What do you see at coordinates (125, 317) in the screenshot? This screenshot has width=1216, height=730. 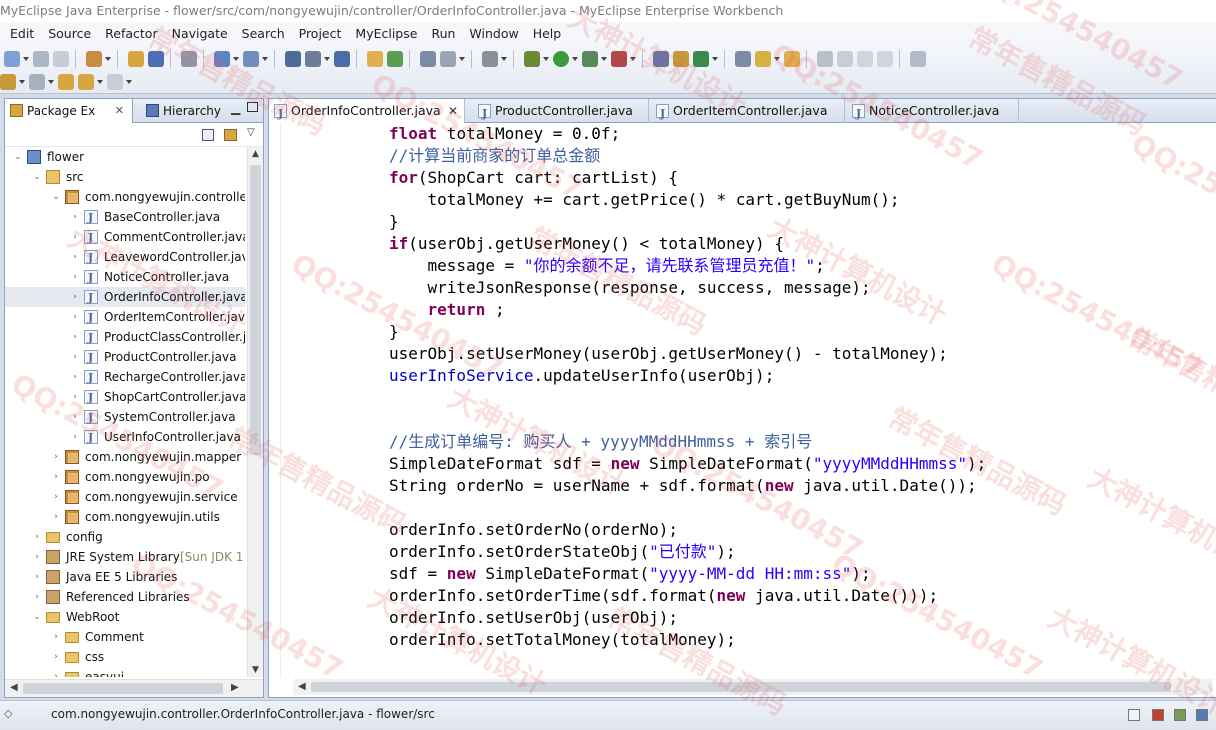 I see `tree-item: › OrderItemController.java` at bounding box center [125, 317].